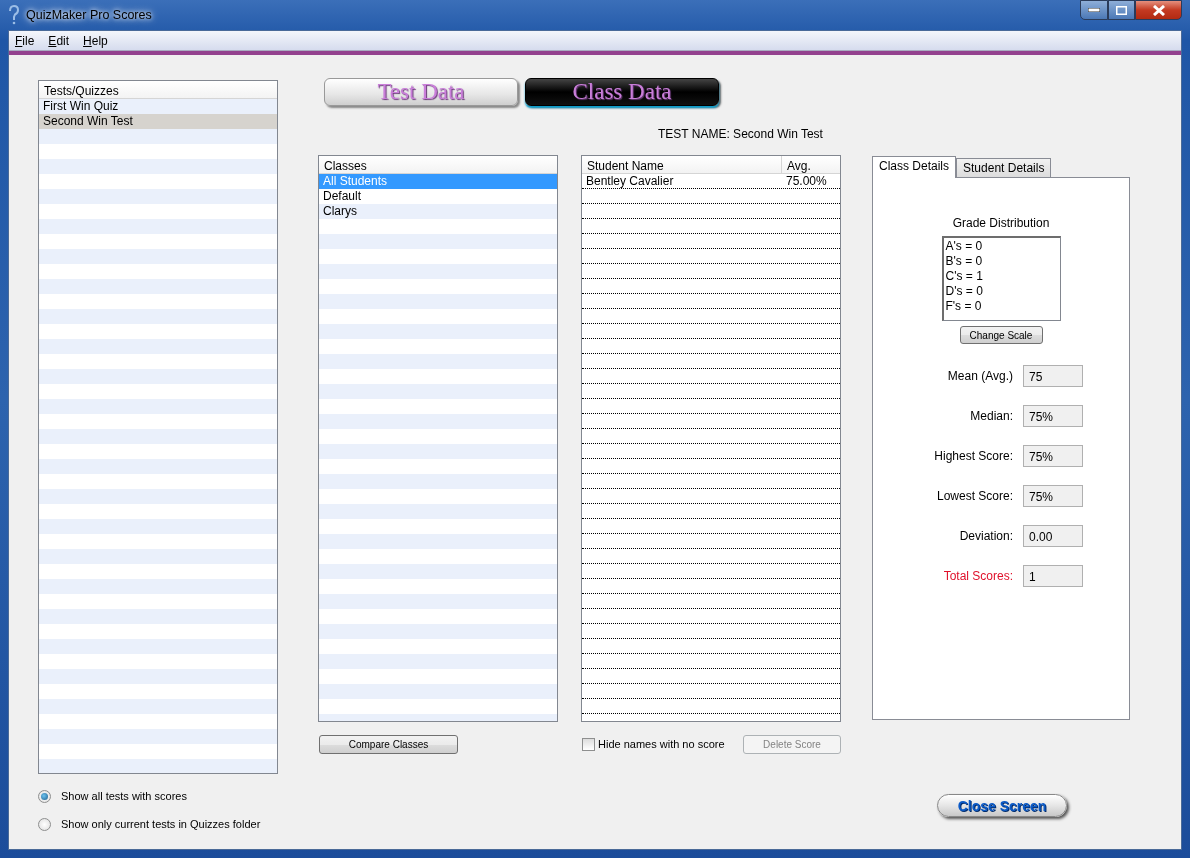 The image size is (1190, 858). I want to click on list-item: F's = 0, so click(964, 306).